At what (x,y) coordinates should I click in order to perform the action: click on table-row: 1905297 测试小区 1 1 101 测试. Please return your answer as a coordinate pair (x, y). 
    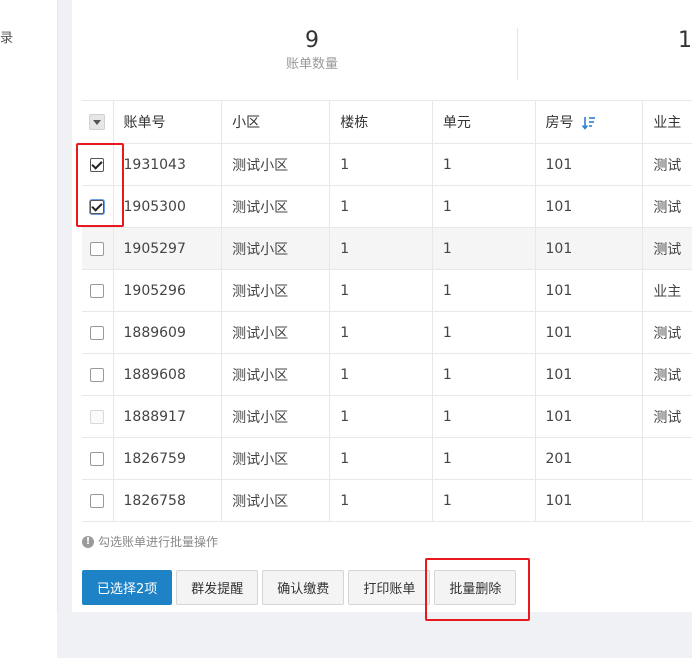
    Looking at the image, I should click on (387, 248).